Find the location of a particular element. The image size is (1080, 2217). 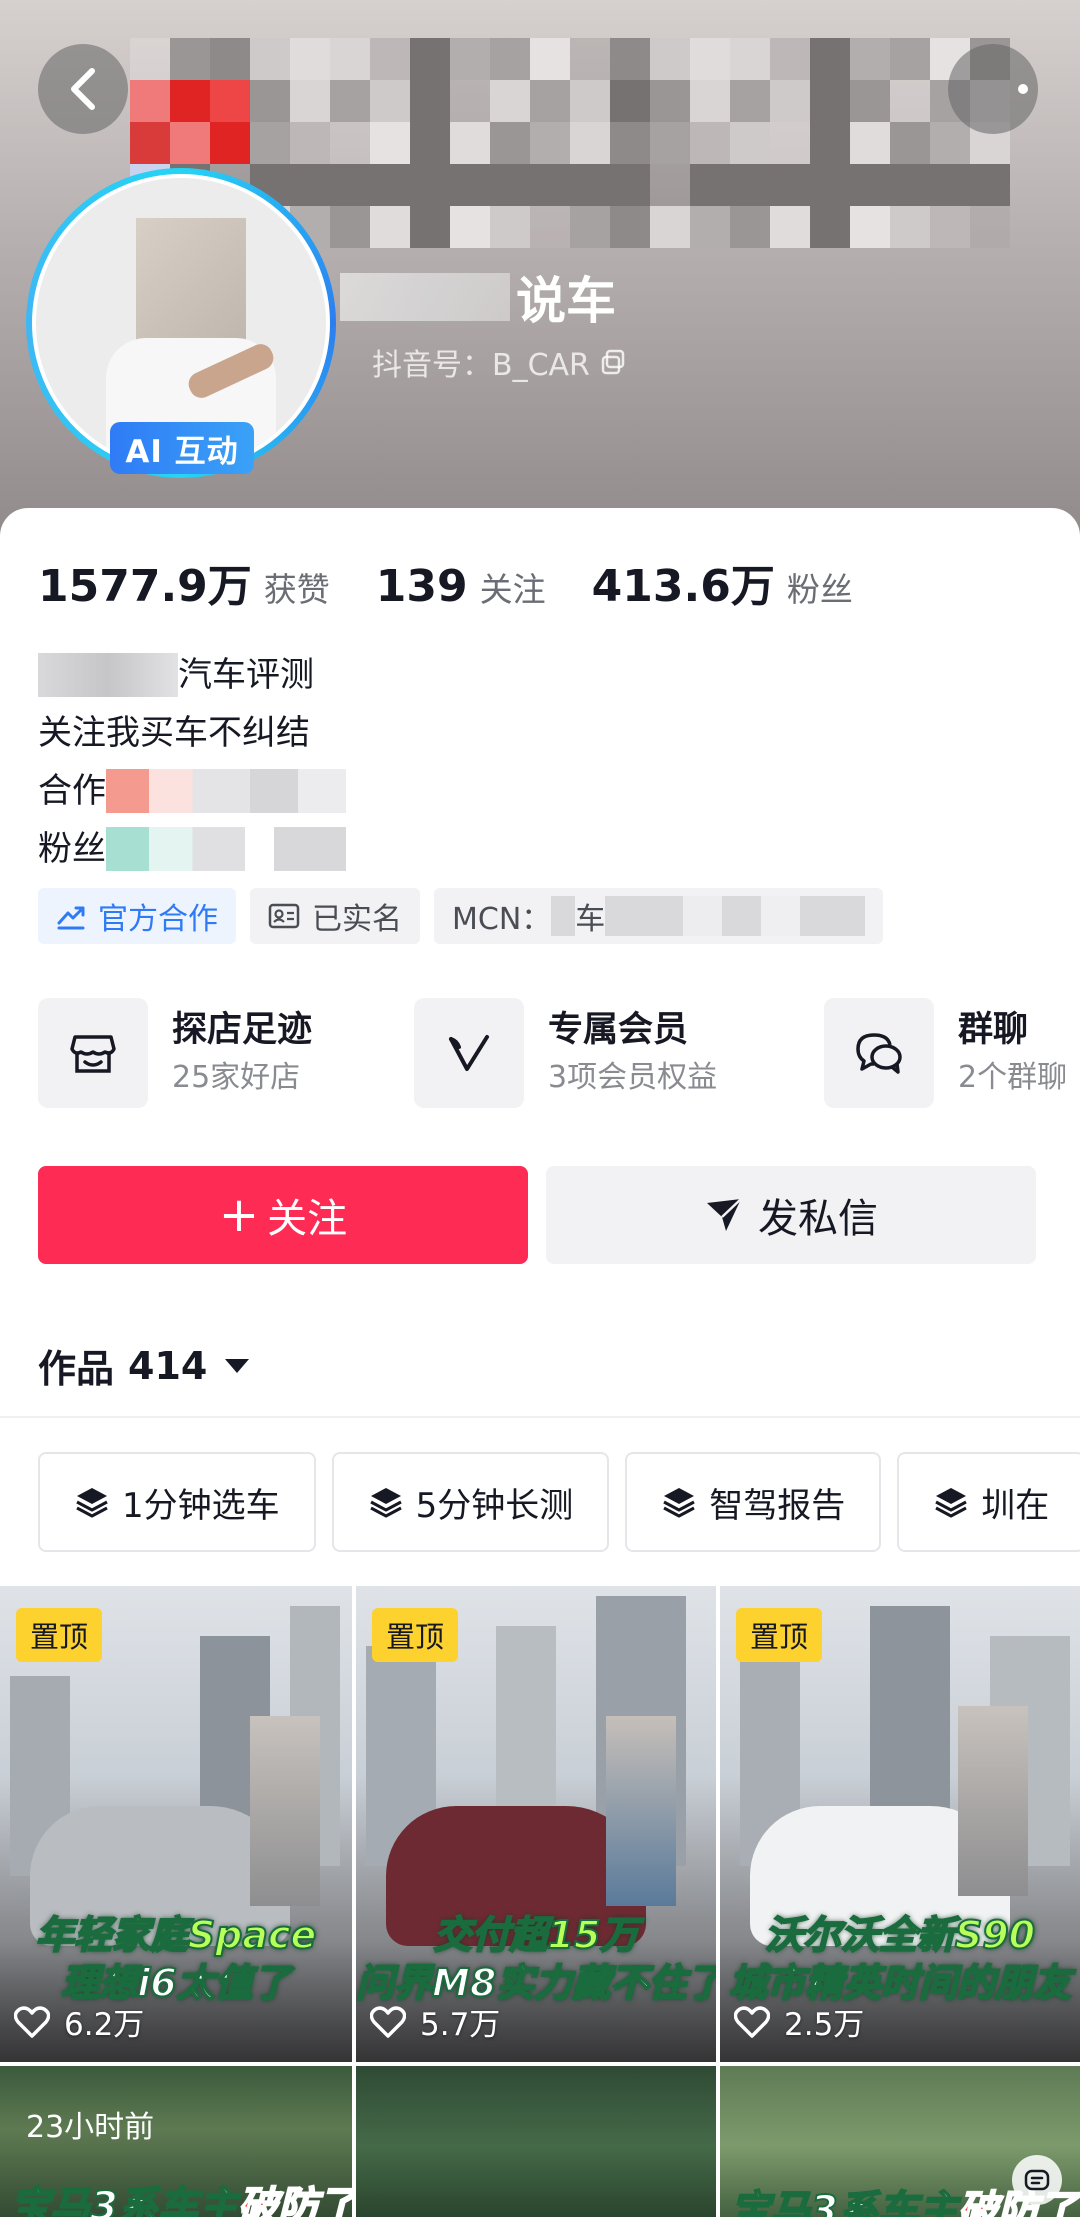

tag-row: 官方合作 已实名 MCN： 车 is located at coordinates (467, 916).